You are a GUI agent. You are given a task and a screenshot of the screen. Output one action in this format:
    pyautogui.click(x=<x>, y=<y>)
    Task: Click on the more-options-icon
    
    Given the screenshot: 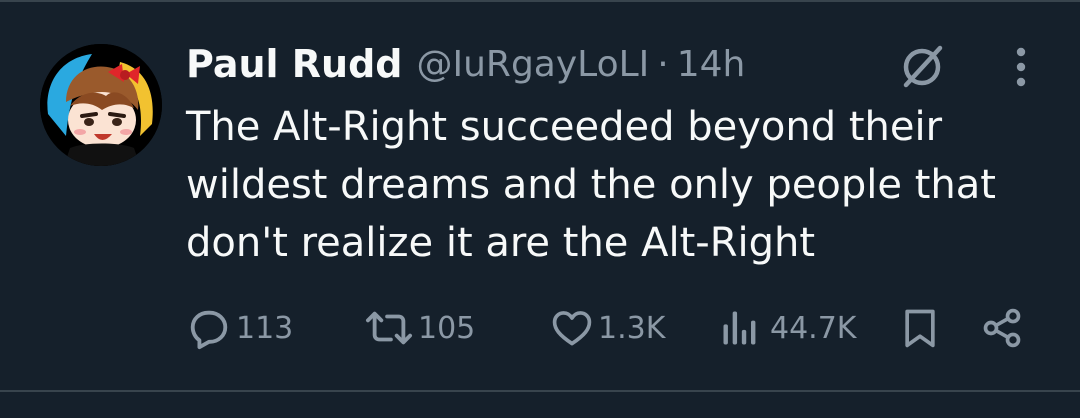 What is the action you would take?
    pyautogui.click(x=1021, y=67)
    